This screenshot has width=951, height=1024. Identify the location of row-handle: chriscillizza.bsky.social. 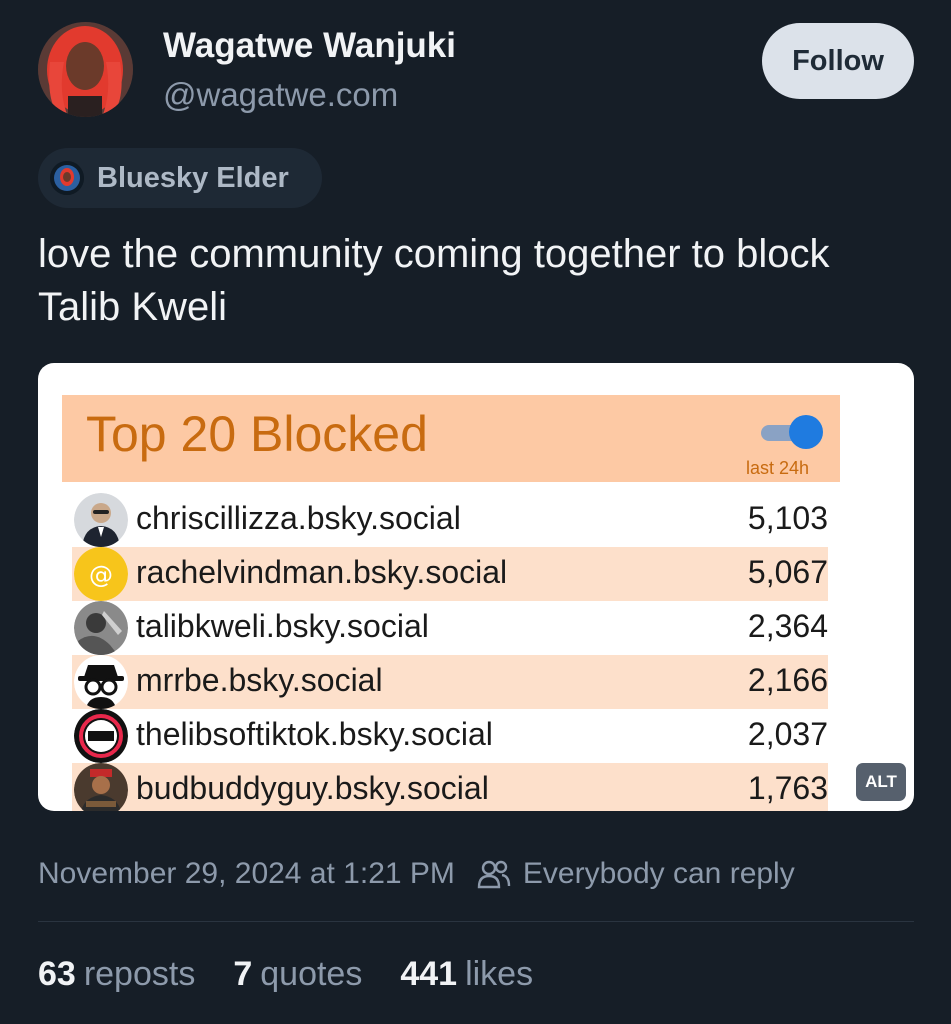
(298, 518).